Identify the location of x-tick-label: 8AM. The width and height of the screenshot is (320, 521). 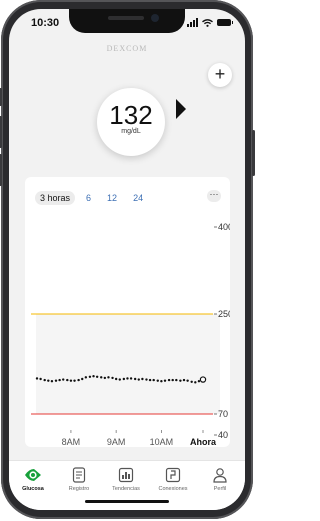
(71, 442).